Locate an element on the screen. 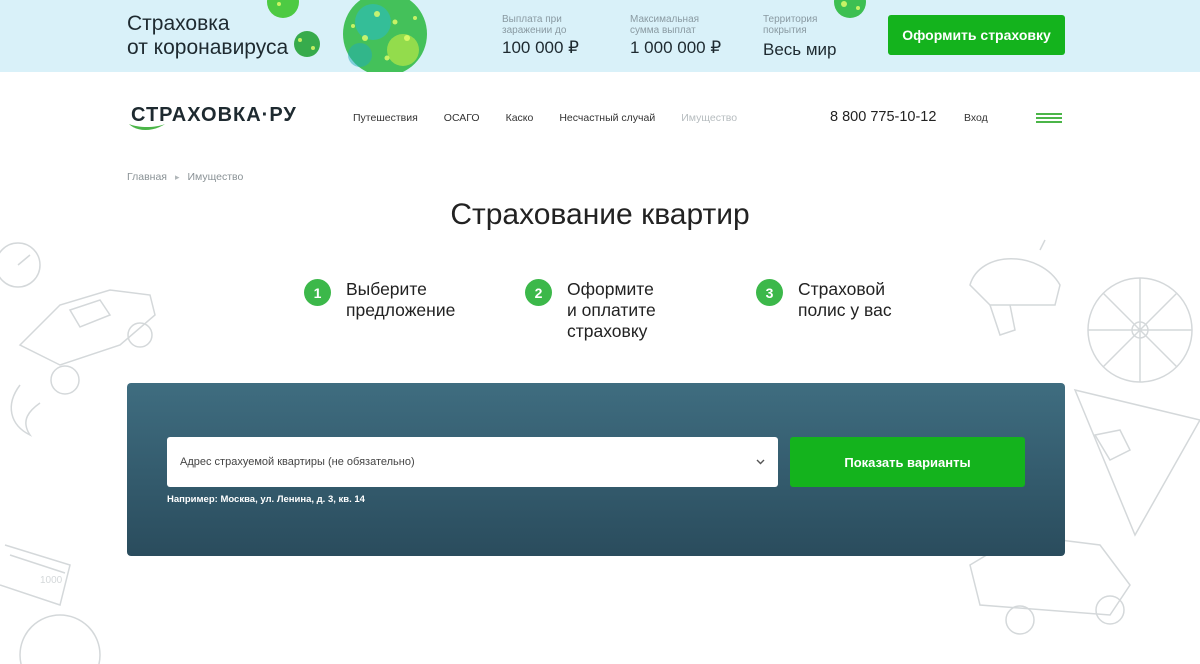  stat-label: Территория покрытия is located at coordinates (813, 25).